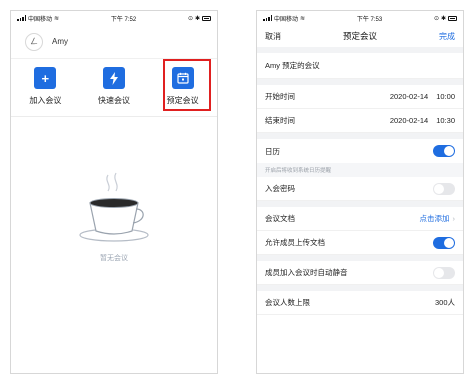  I want to click on add-document-link: 点击添加, so click(435, 218).